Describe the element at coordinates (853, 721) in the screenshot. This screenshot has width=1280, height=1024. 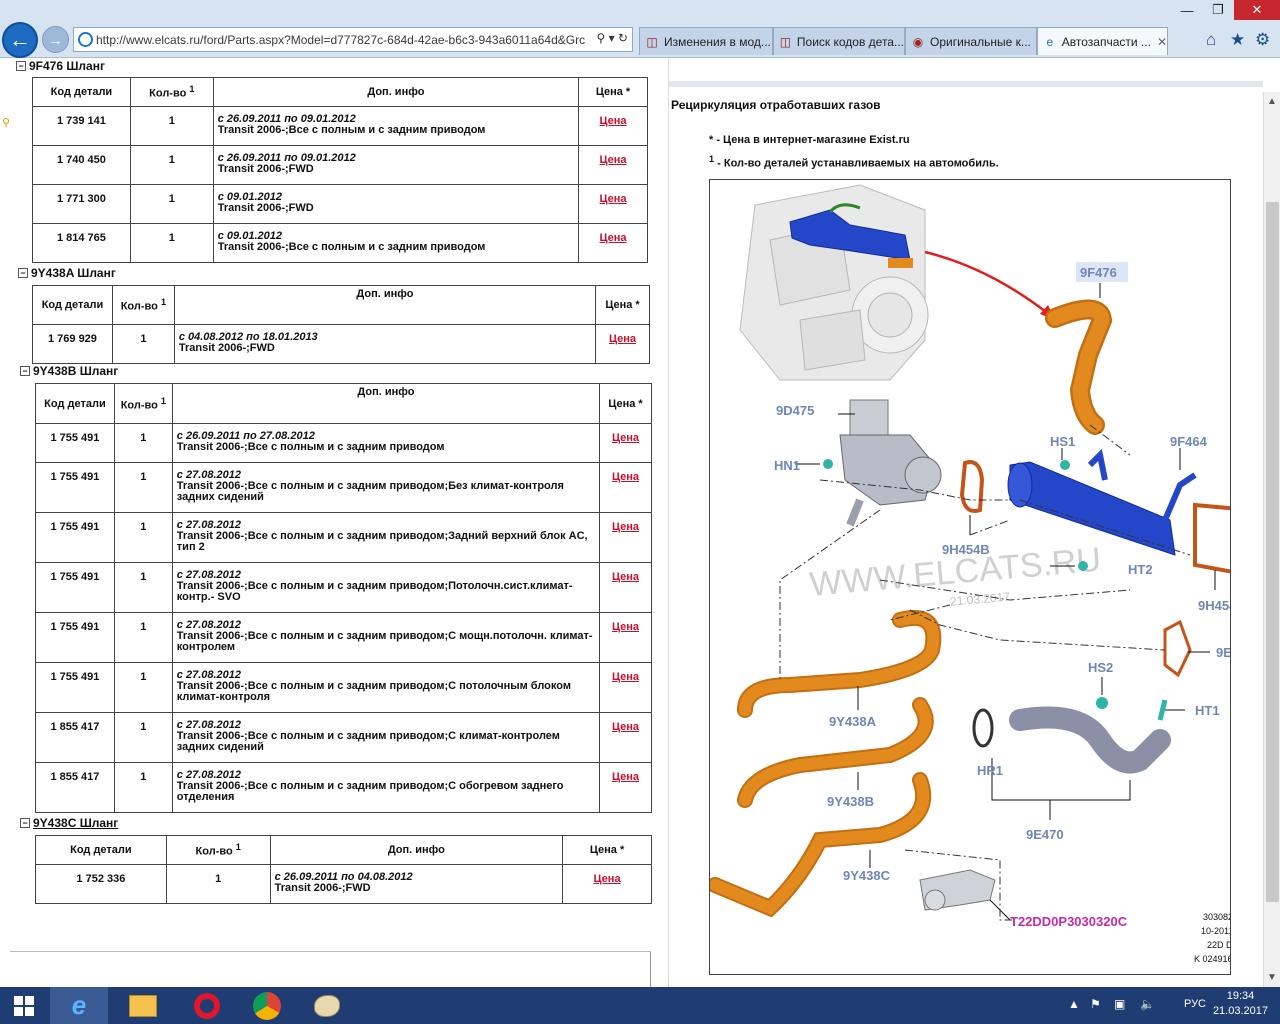
I see `label-9y438a: 9Y438A` at that location.